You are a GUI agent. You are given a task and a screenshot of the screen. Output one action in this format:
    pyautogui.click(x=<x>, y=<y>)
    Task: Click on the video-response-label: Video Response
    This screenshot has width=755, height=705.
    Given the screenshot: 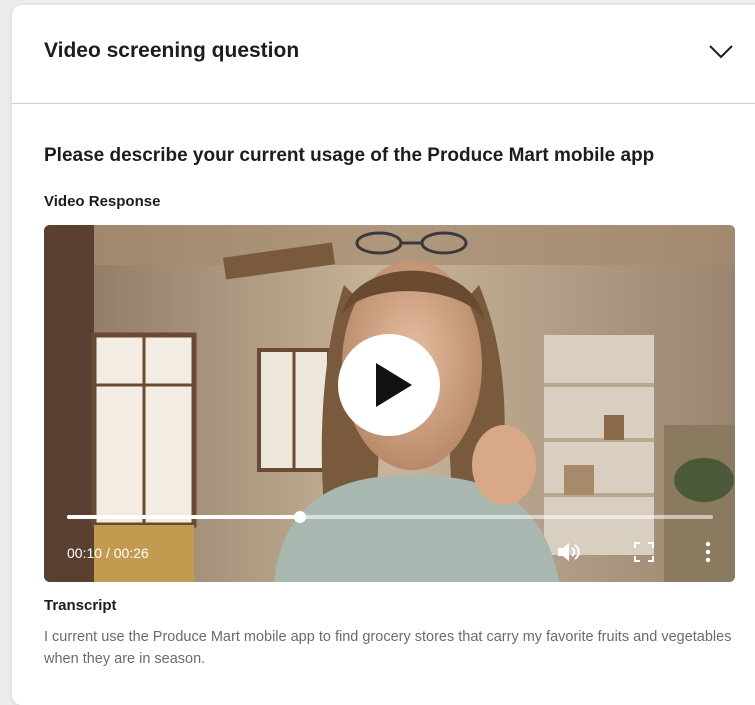 What is the action you would take?
    pyautogui.click(x=102, y=201)
    